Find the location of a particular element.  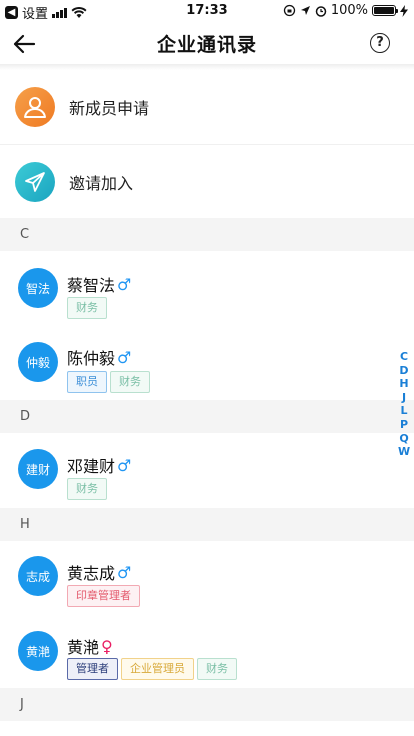

contact-name: 黄志成 is located at coordinates (91, 573).